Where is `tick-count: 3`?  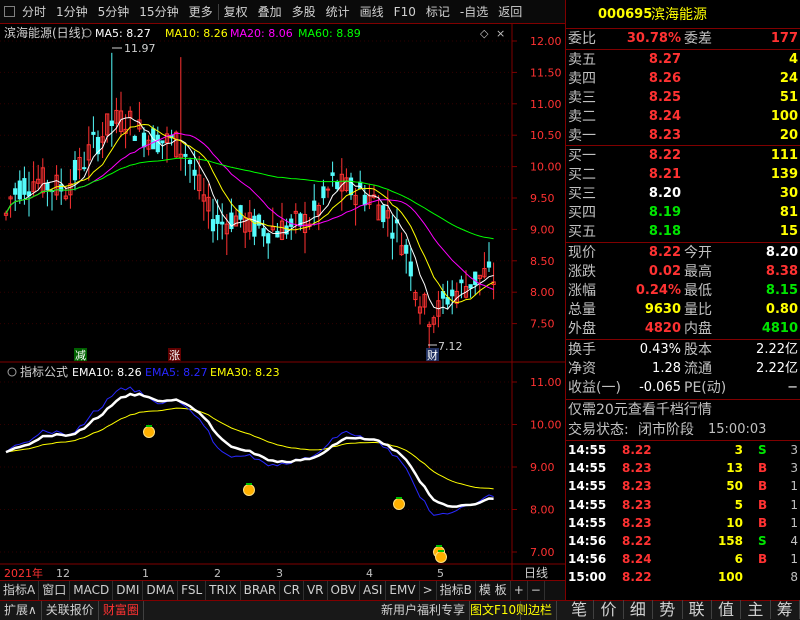
tick-count: 3 is located at coordinates (794, 450).